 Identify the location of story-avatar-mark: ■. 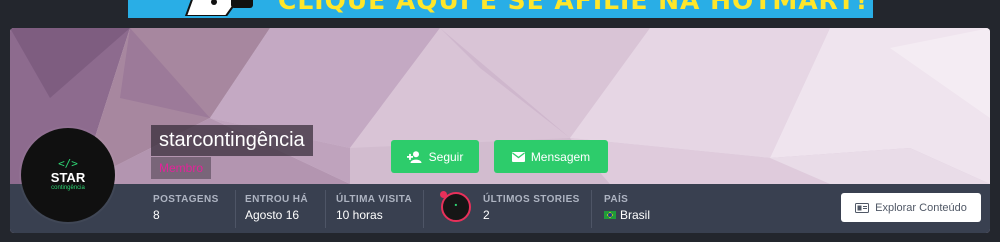
(456, 204).